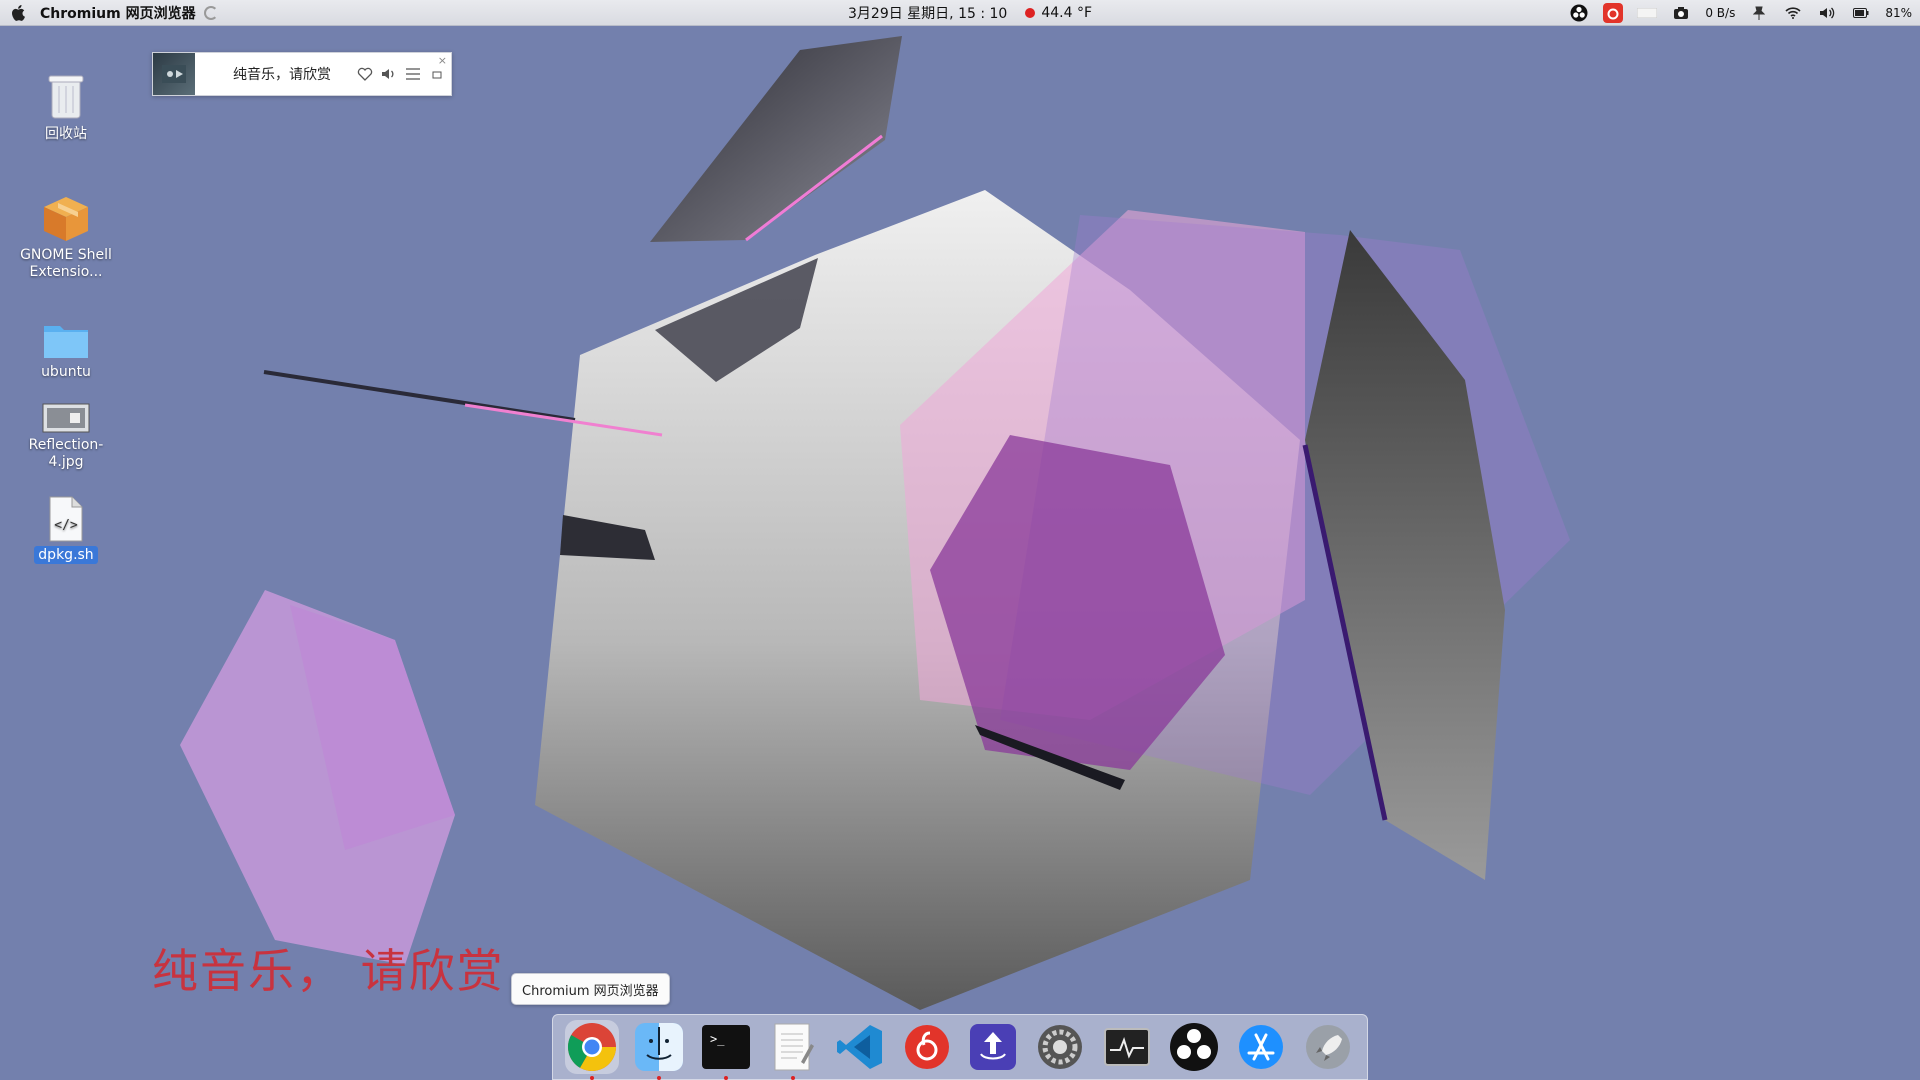  I want to click on dock-item-vscode, so click(860, 1047).